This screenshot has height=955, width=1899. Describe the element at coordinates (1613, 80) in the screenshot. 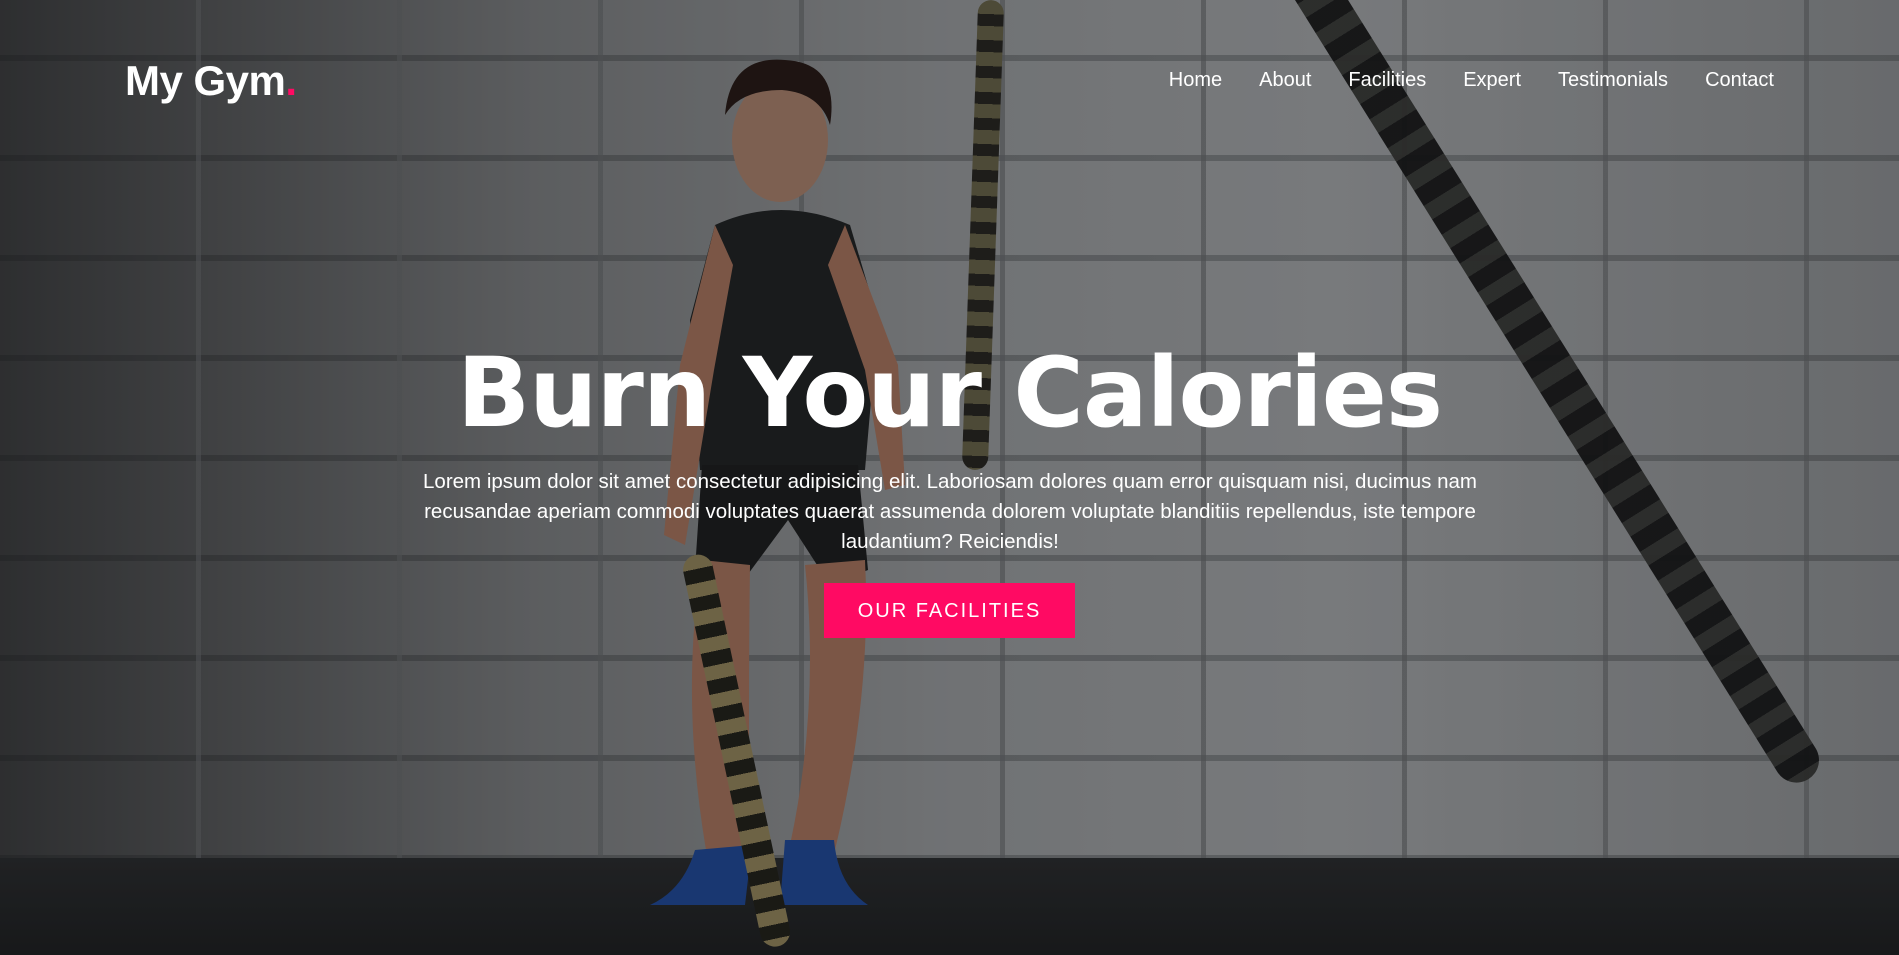

I see `nav-testimonials-link: Testimonials` at that location.